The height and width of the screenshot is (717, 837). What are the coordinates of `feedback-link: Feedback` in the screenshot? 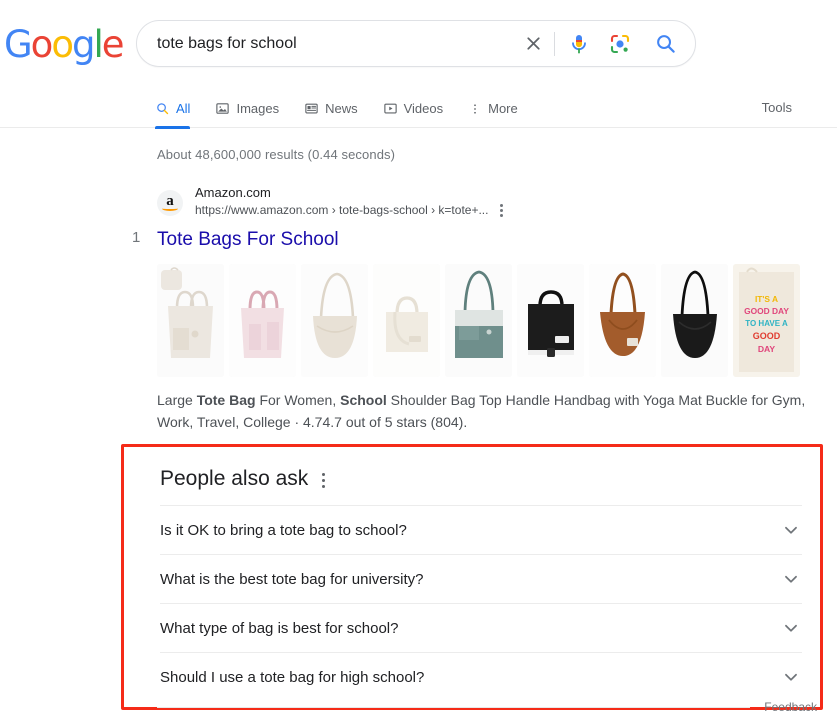 It's located at (790, 707).